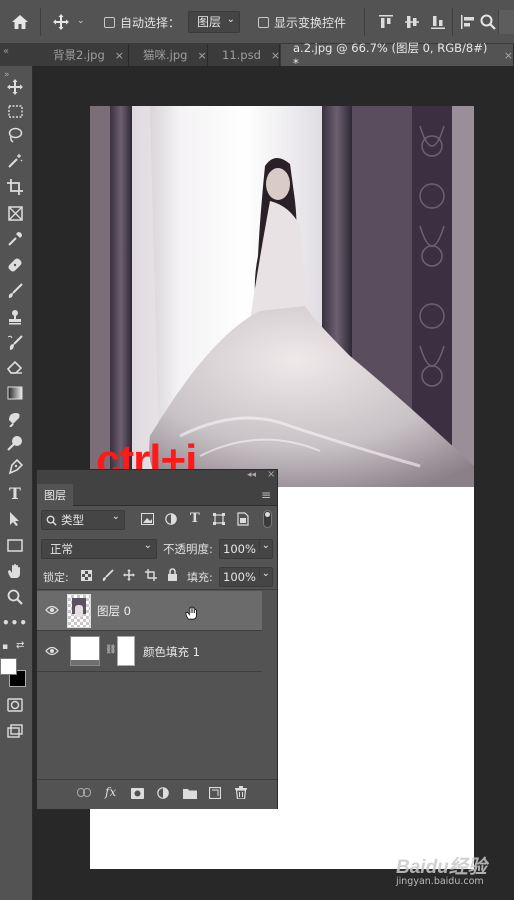  What do you see at coordinates (20, 22) in the screenshot?
I see `home-icon` at bounding box center [20, 22].